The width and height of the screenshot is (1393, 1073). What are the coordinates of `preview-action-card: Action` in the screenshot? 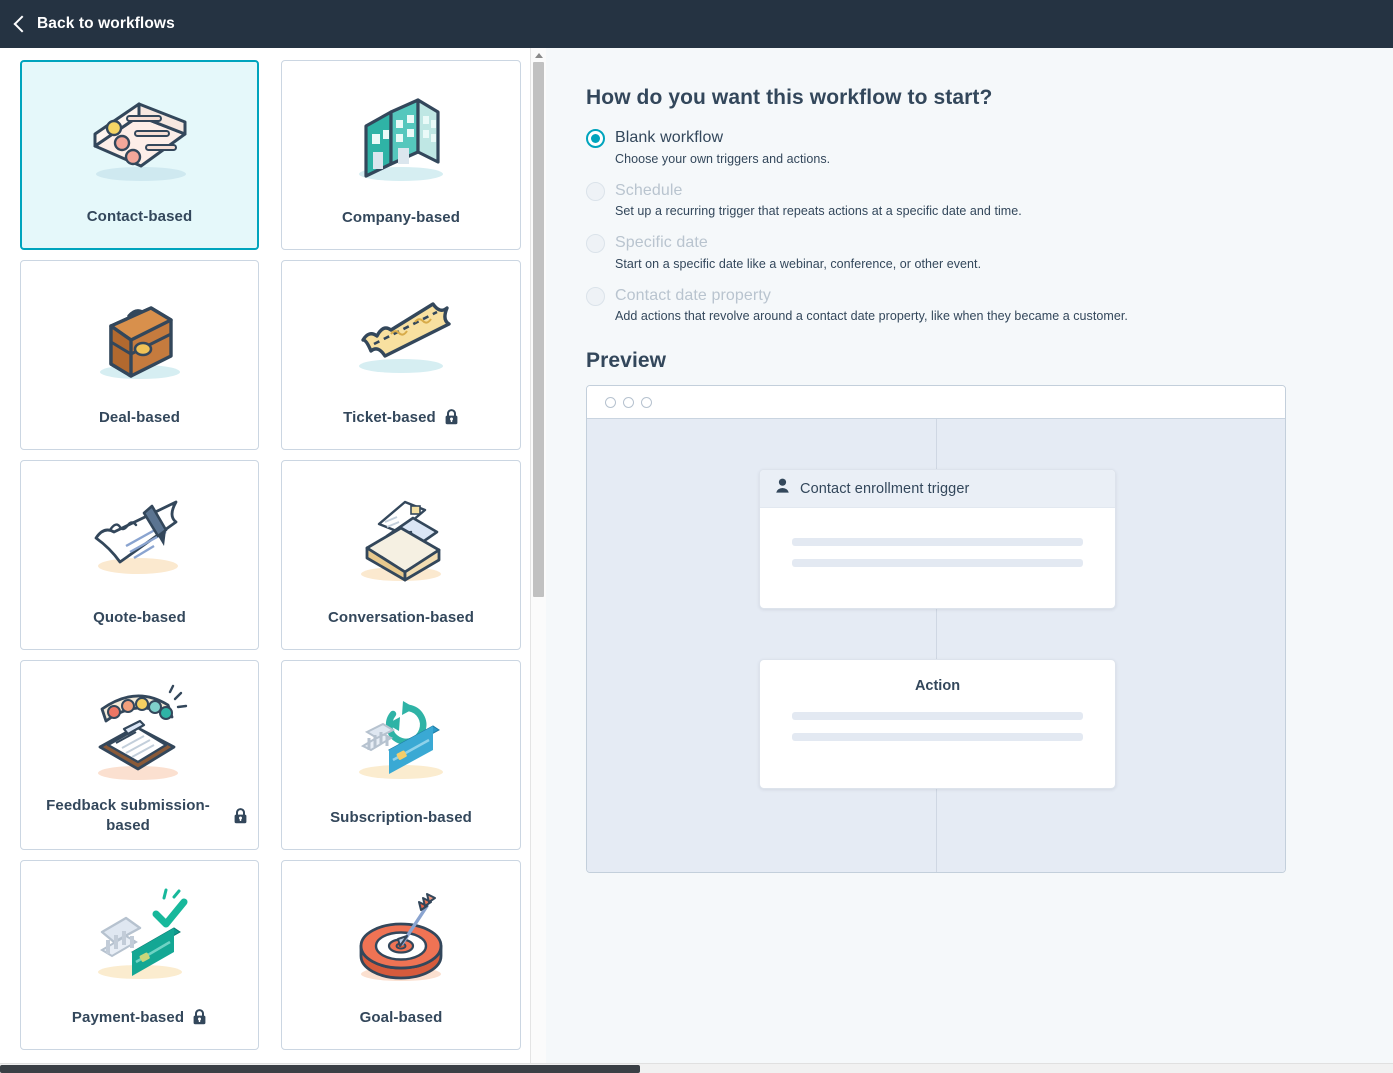 It's located at (937, 724).